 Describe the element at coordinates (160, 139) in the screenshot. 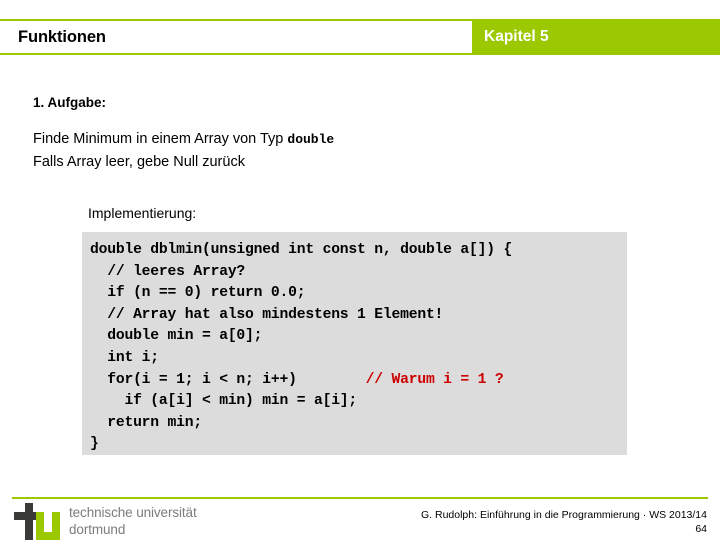

I see `description-line-1-text: Finde Minimum in einem Array von Typ` at that location.